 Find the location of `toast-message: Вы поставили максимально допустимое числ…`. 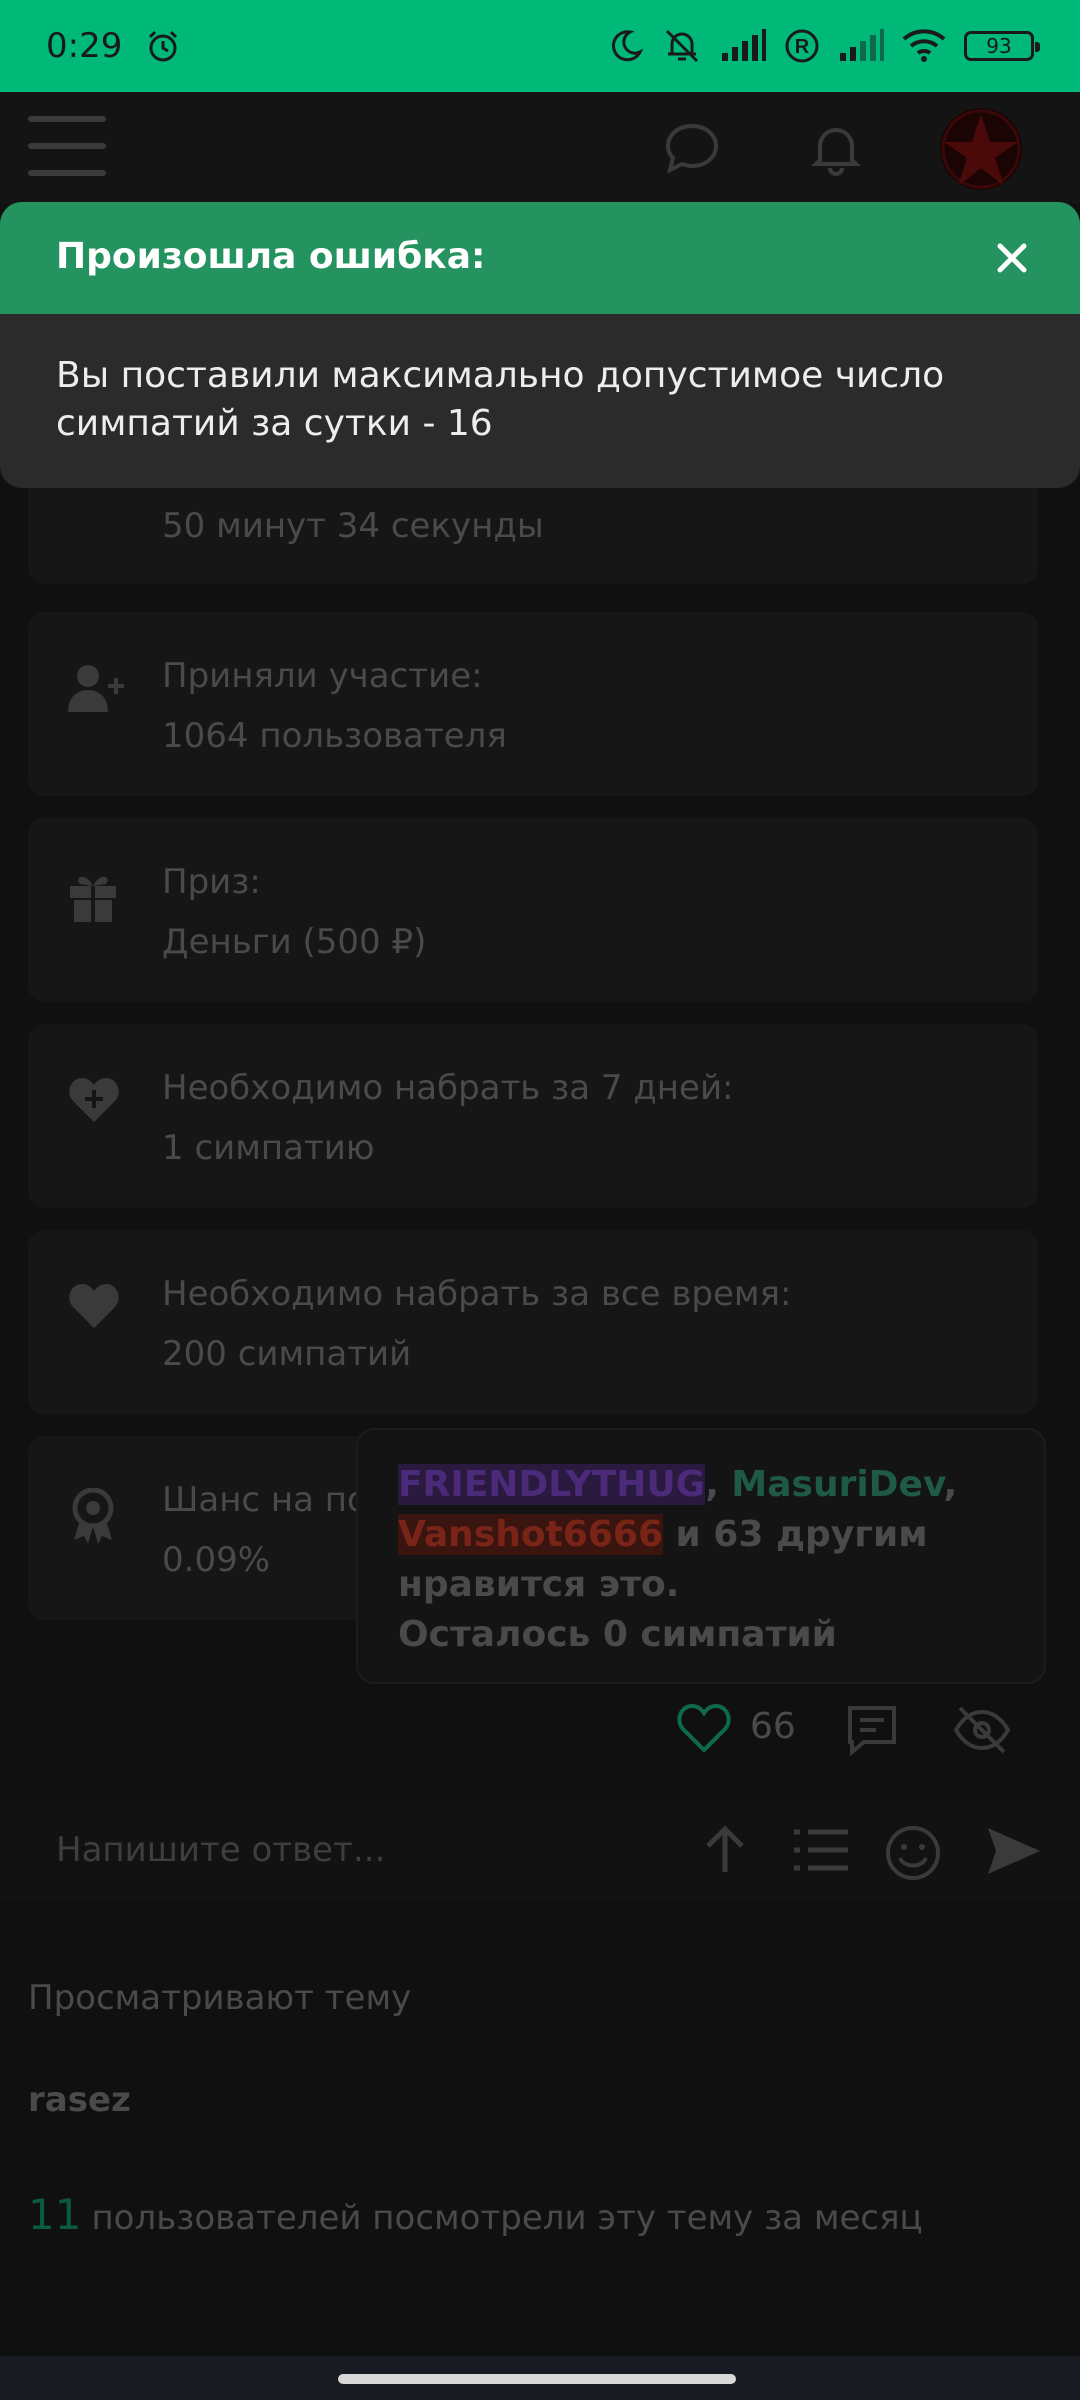

toast-message: Вы поставили максимально допустимое числ… is located at coordinates (500, 399).